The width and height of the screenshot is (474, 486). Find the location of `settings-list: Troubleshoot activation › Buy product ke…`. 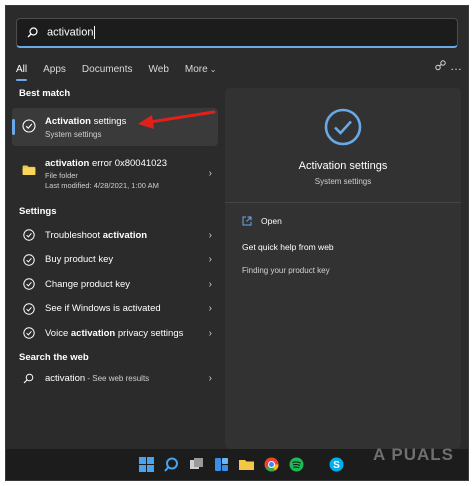

settings-list: Troubleshoot activation › Buy product ke… is located at coordinates (117, 284).